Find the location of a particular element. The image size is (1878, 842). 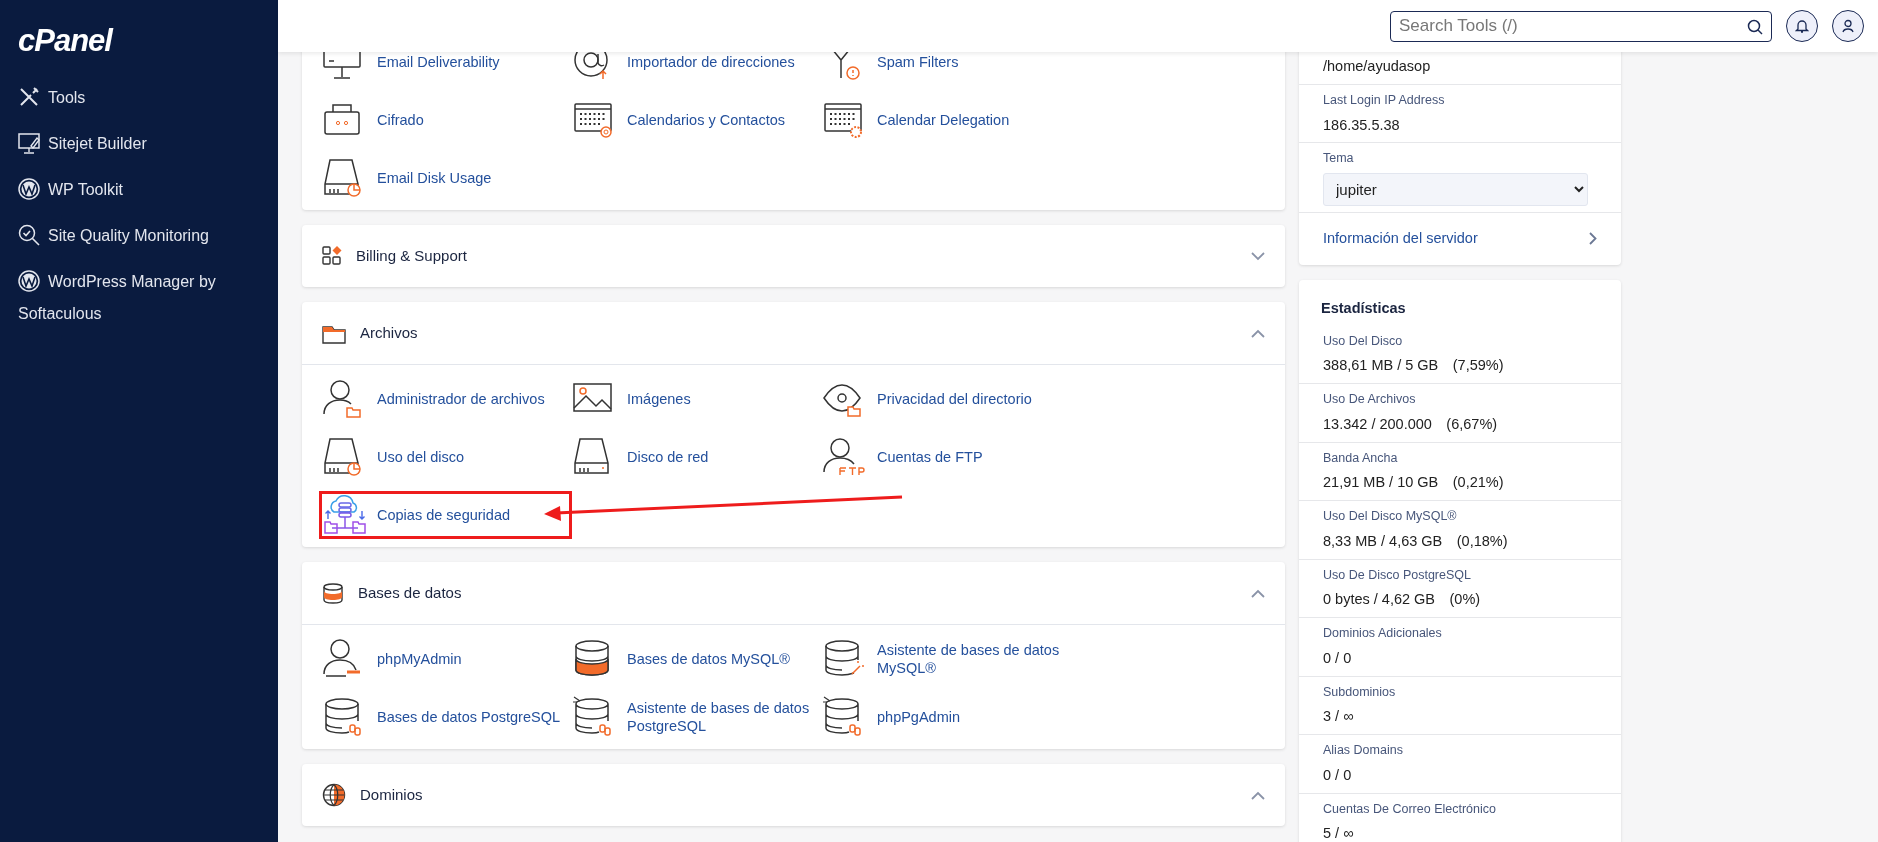

tool-link: Privacidad del directorio is located at coordinates (945, 399).